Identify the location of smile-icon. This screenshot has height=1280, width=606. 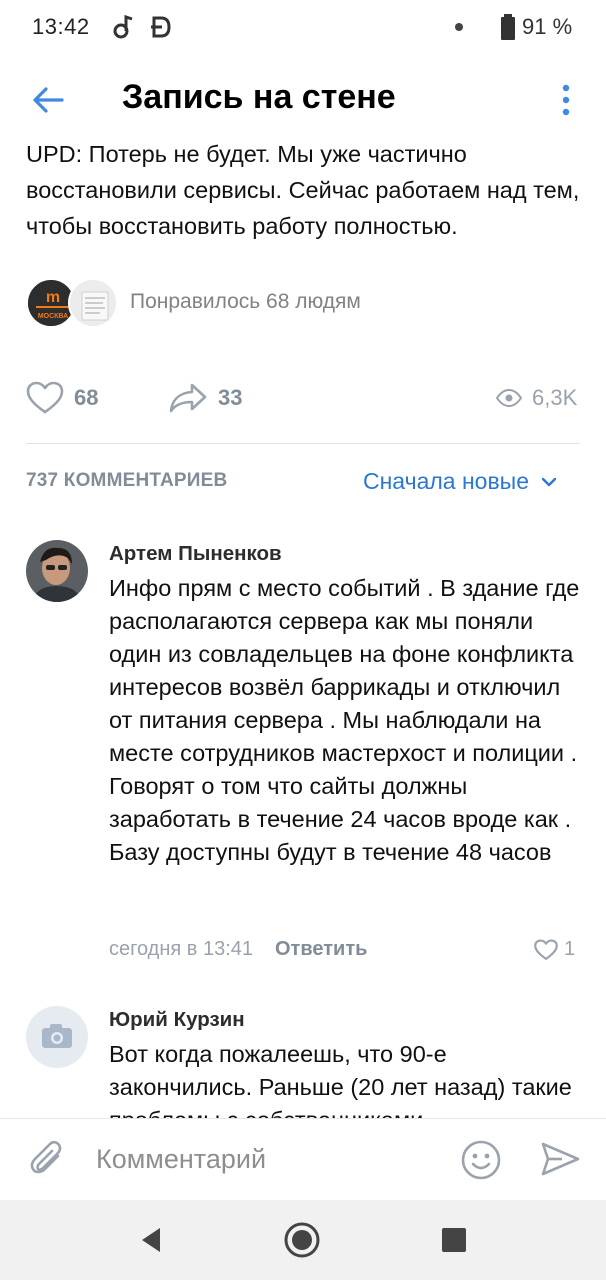
(481, 1160).